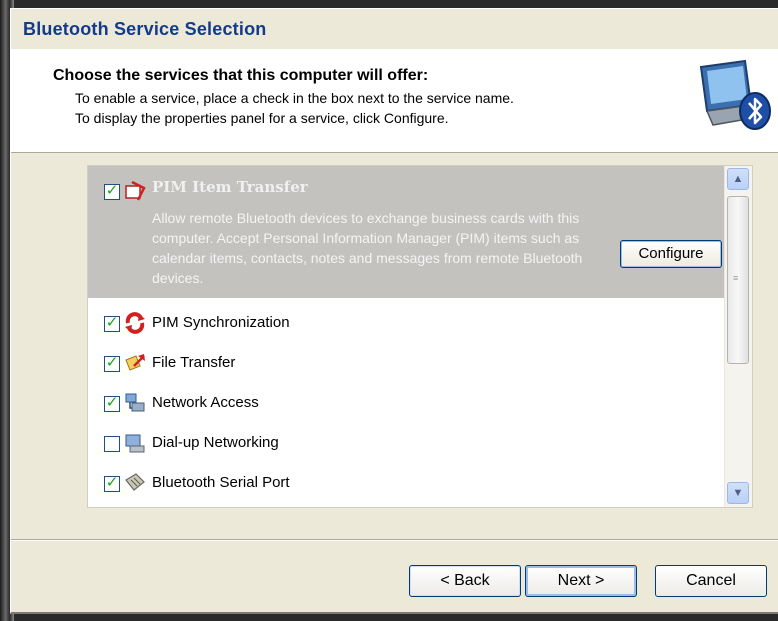 Image resolution: width=778 pixels, height=621 pixels. What do you see at coordinates (394, 540) in the screenshot?
I see `footer-separator` at bounding box center [394, 540].